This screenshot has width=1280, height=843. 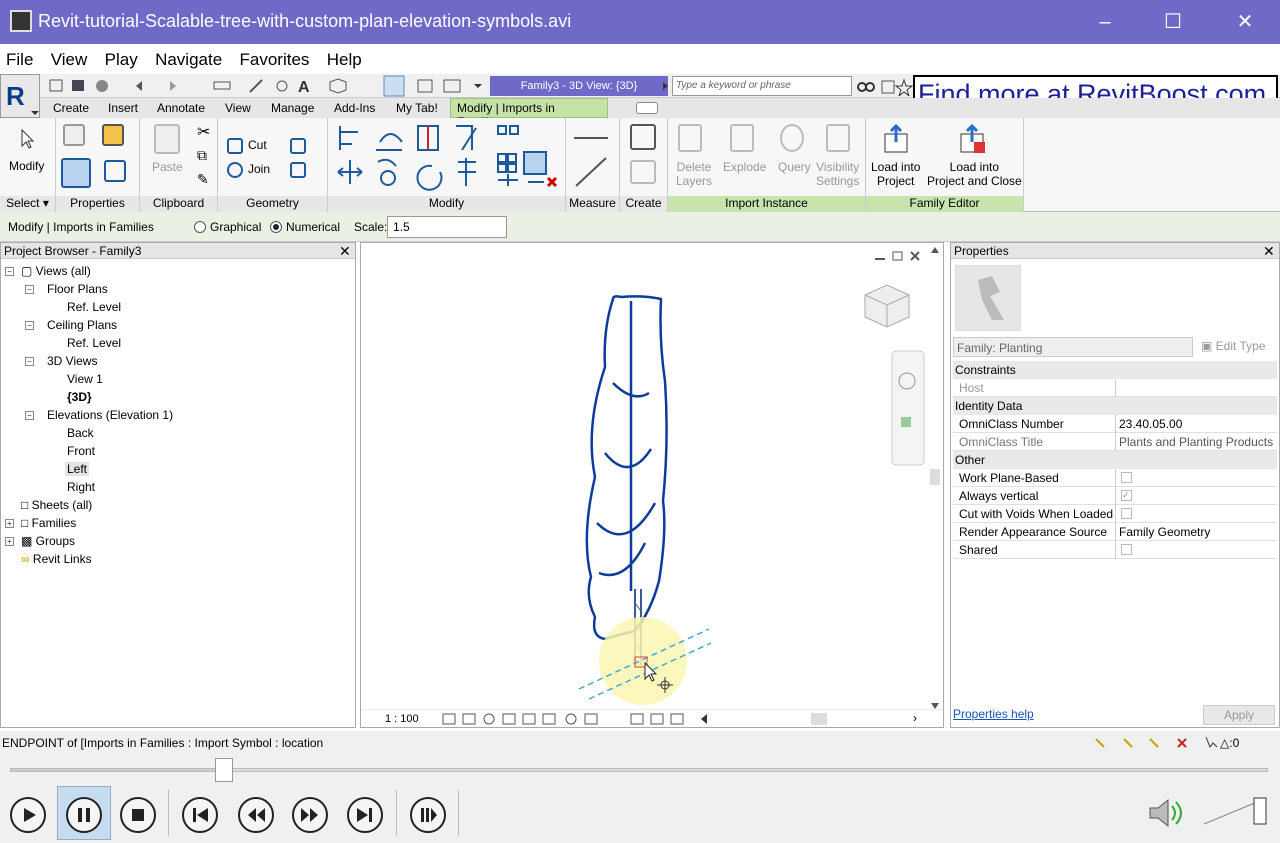 I want to click on tree-item-right: Right, so click(x=81, y=487).